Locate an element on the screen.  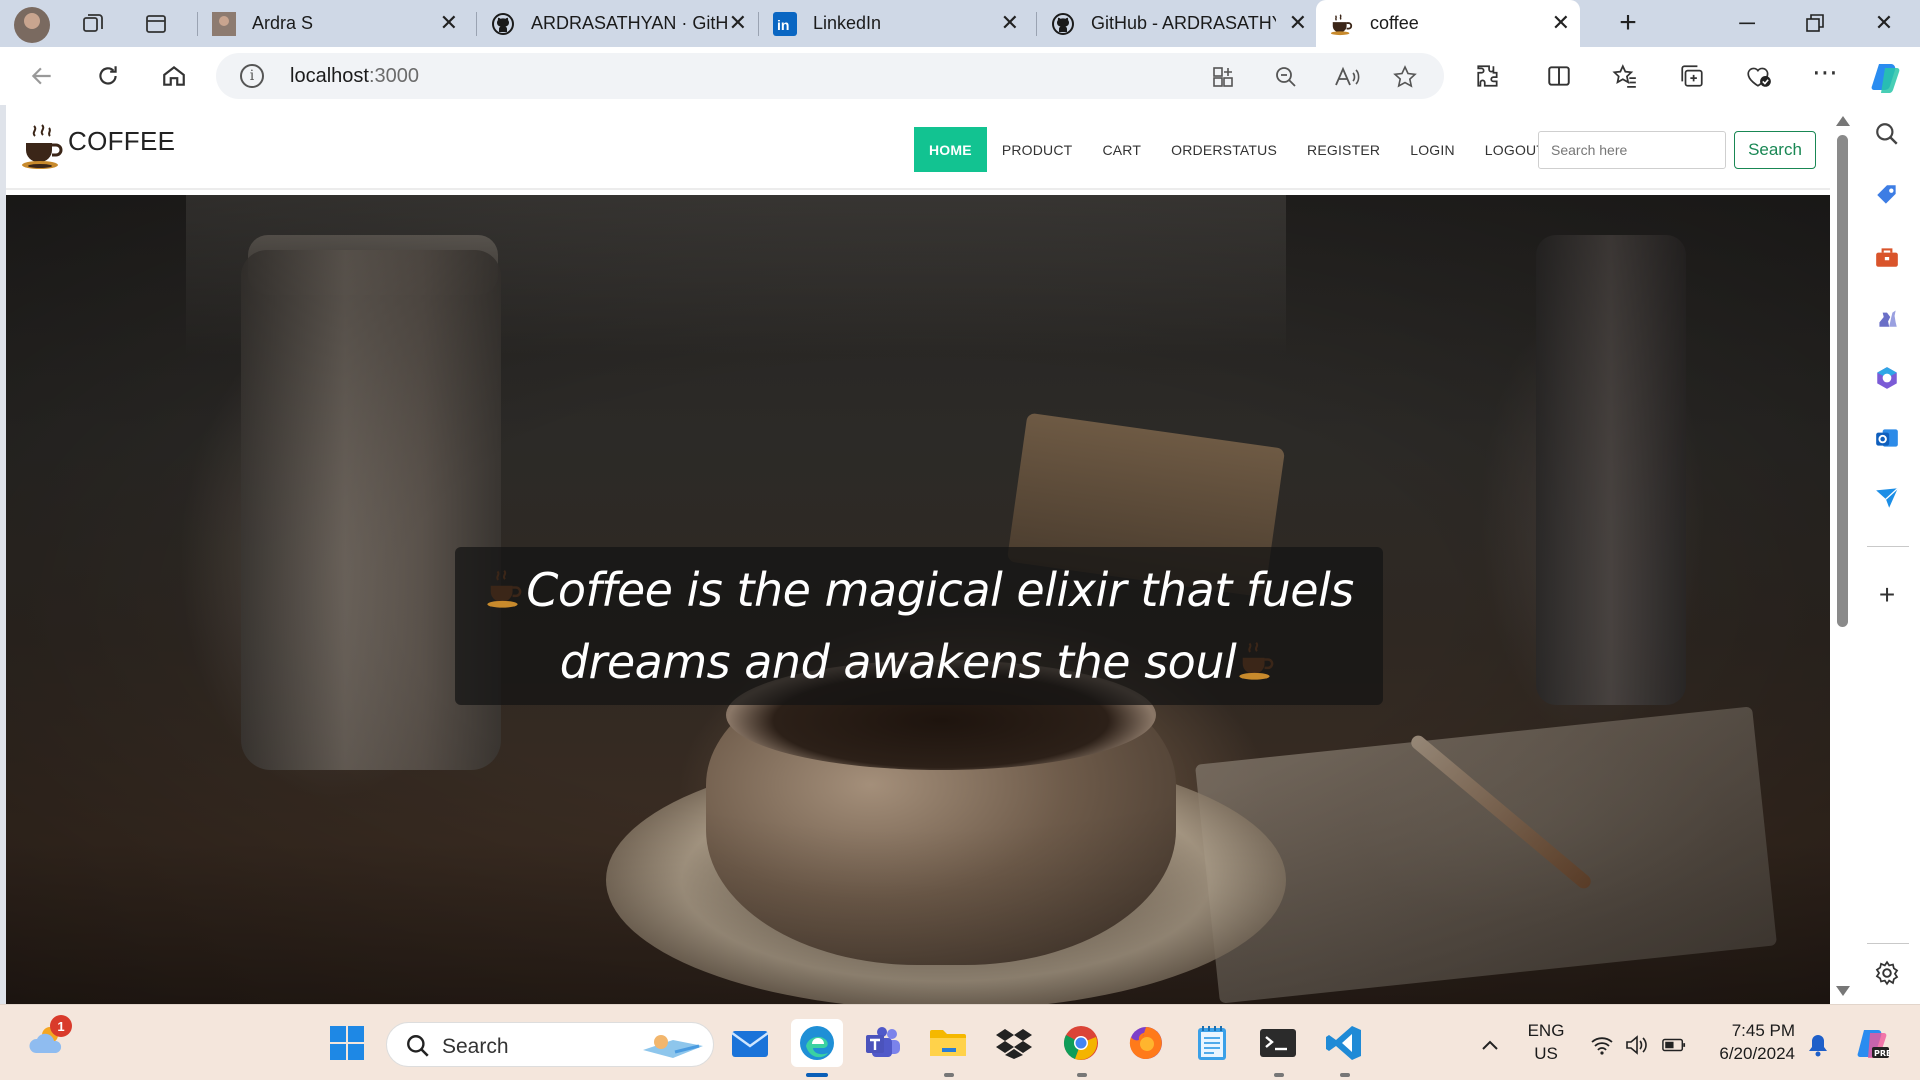
home-button is located at coordinates (174, 76).